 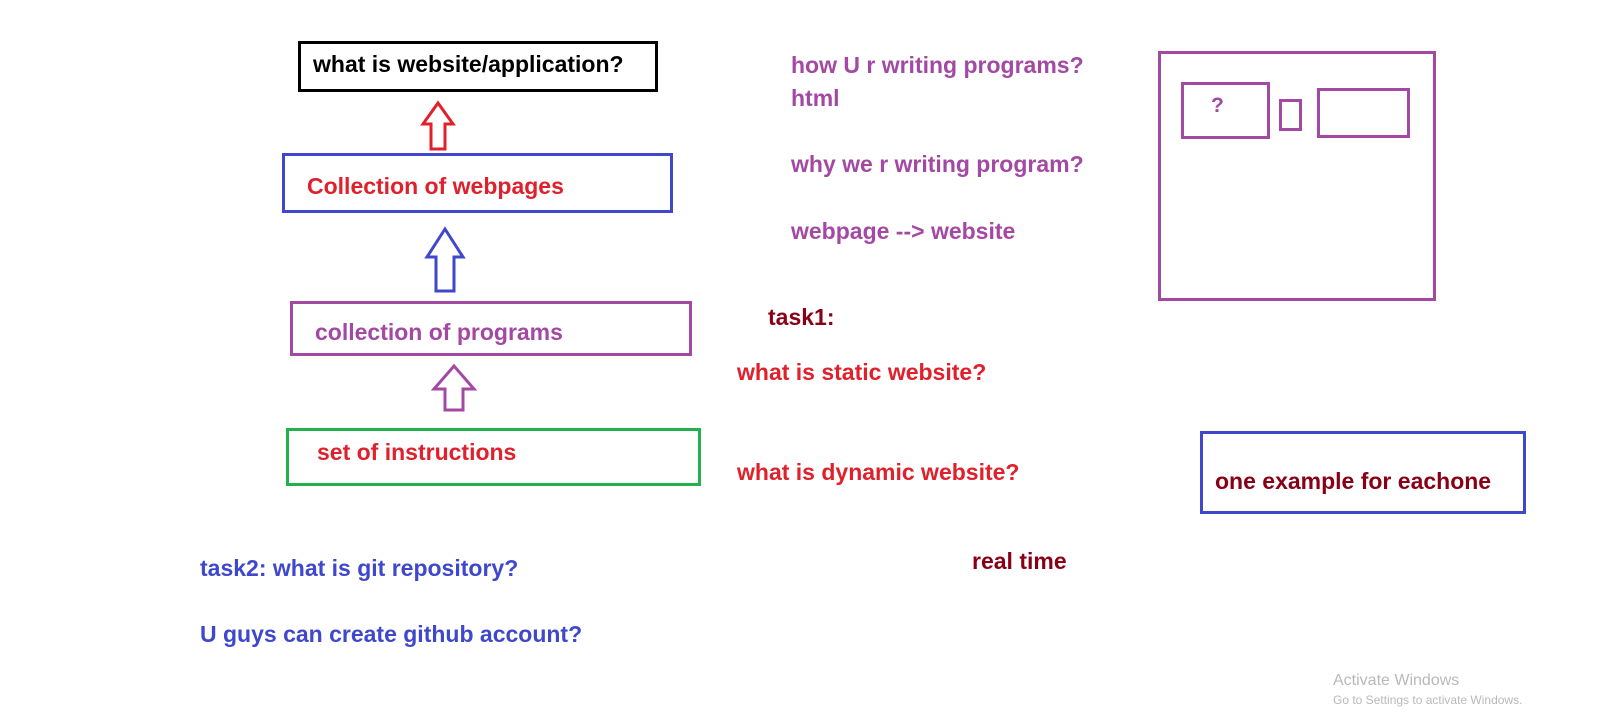 What do you see at coordinates (454, 387) in the screenshot?
I see `up-arrow-icon-purple` at bounding box center [454, 387].